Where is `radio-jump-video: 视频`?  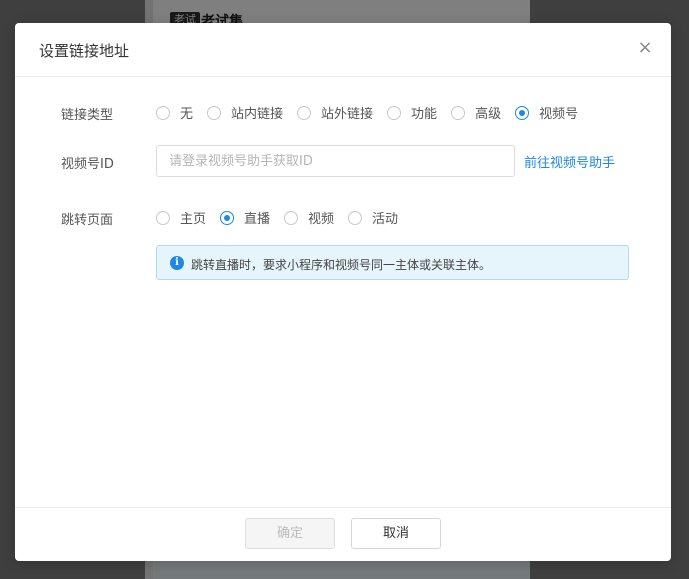 radio-jump-video: 视频 is located at coordinates (309, 217).